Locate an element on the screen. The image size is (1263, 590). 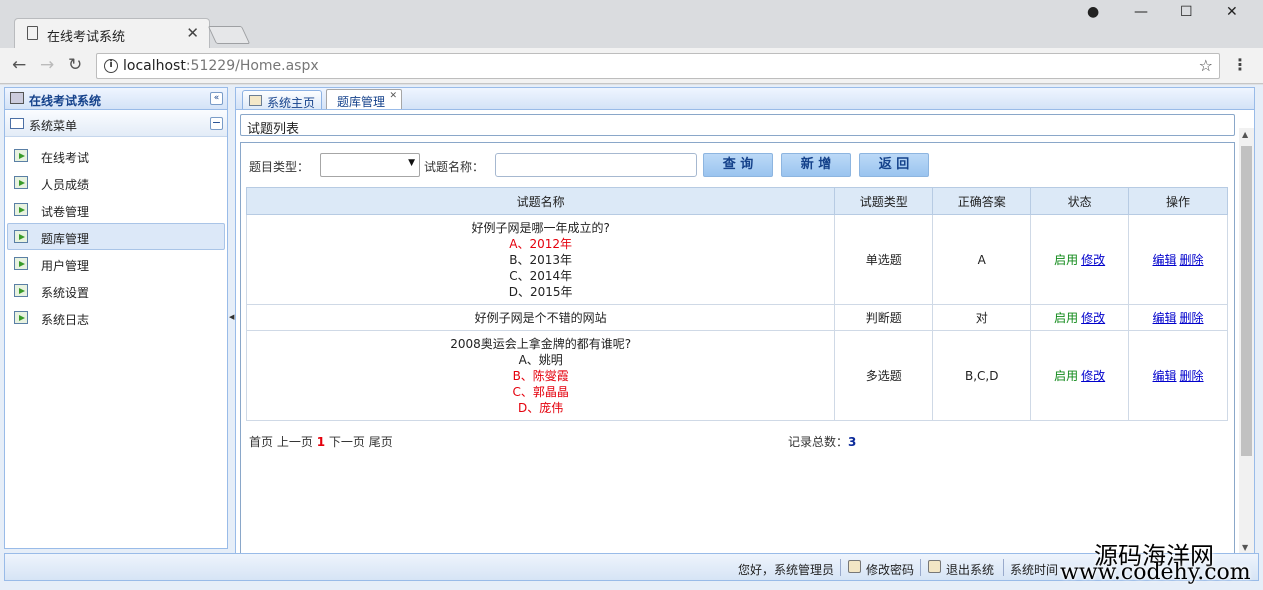
collapse-arrow-icon: ◀ is located at coordinates (231, 317).